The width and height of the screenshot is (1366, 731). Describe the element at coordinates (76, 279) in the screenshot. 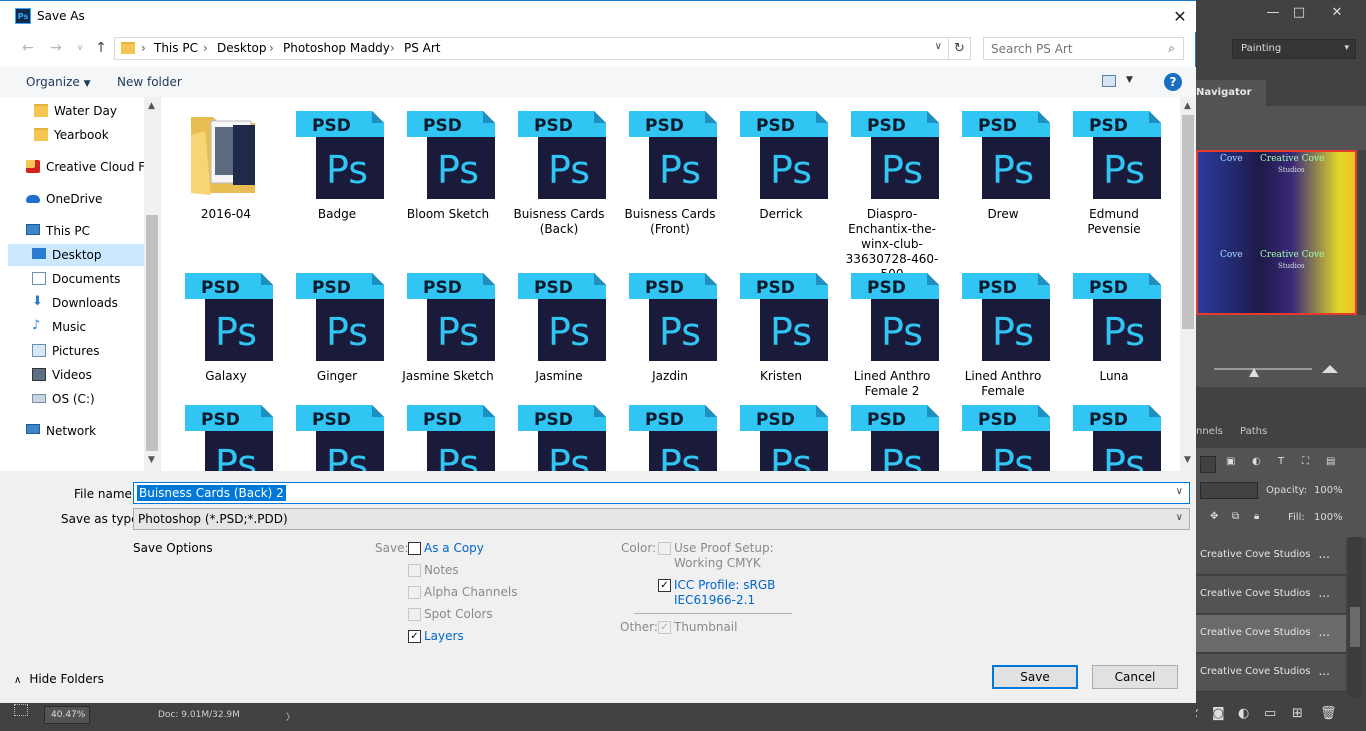

I see `sidebar-item-documents: Documents` at that location.